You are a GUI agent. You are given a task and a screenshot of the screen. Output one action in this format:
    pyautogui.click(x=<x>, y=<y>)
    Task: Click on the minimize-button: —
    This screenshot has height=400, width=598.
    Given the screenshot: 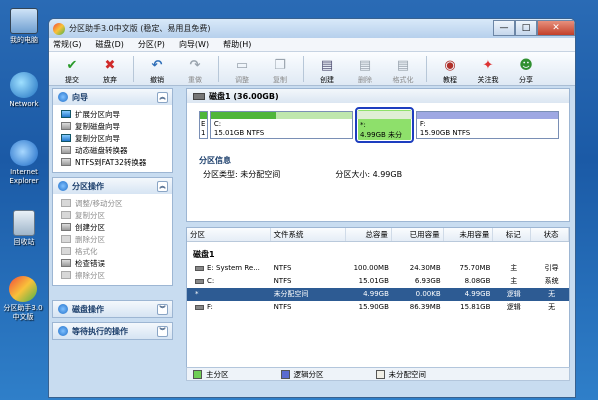 What is the action you would take?
    pyautogui.click(x=504, y=27)
    